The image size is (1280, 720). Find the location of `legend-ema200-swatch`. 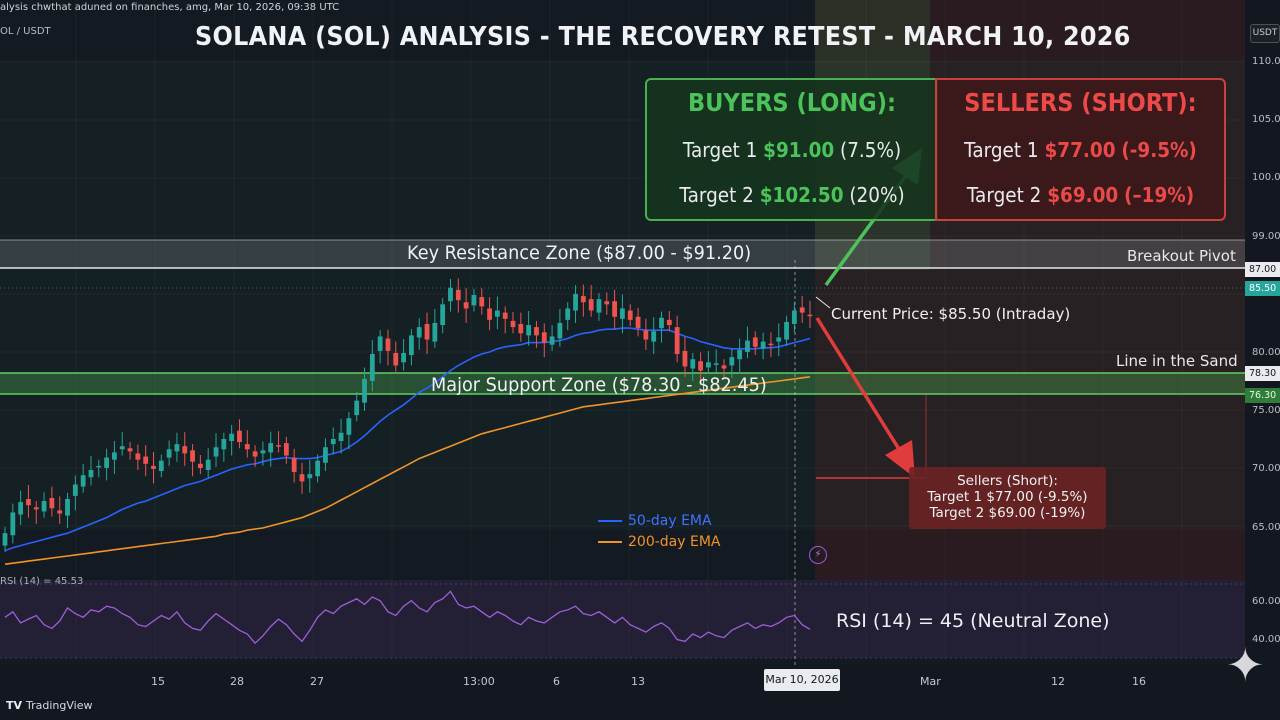

legend-ema200-swatch is located at coordinates (610, 542).